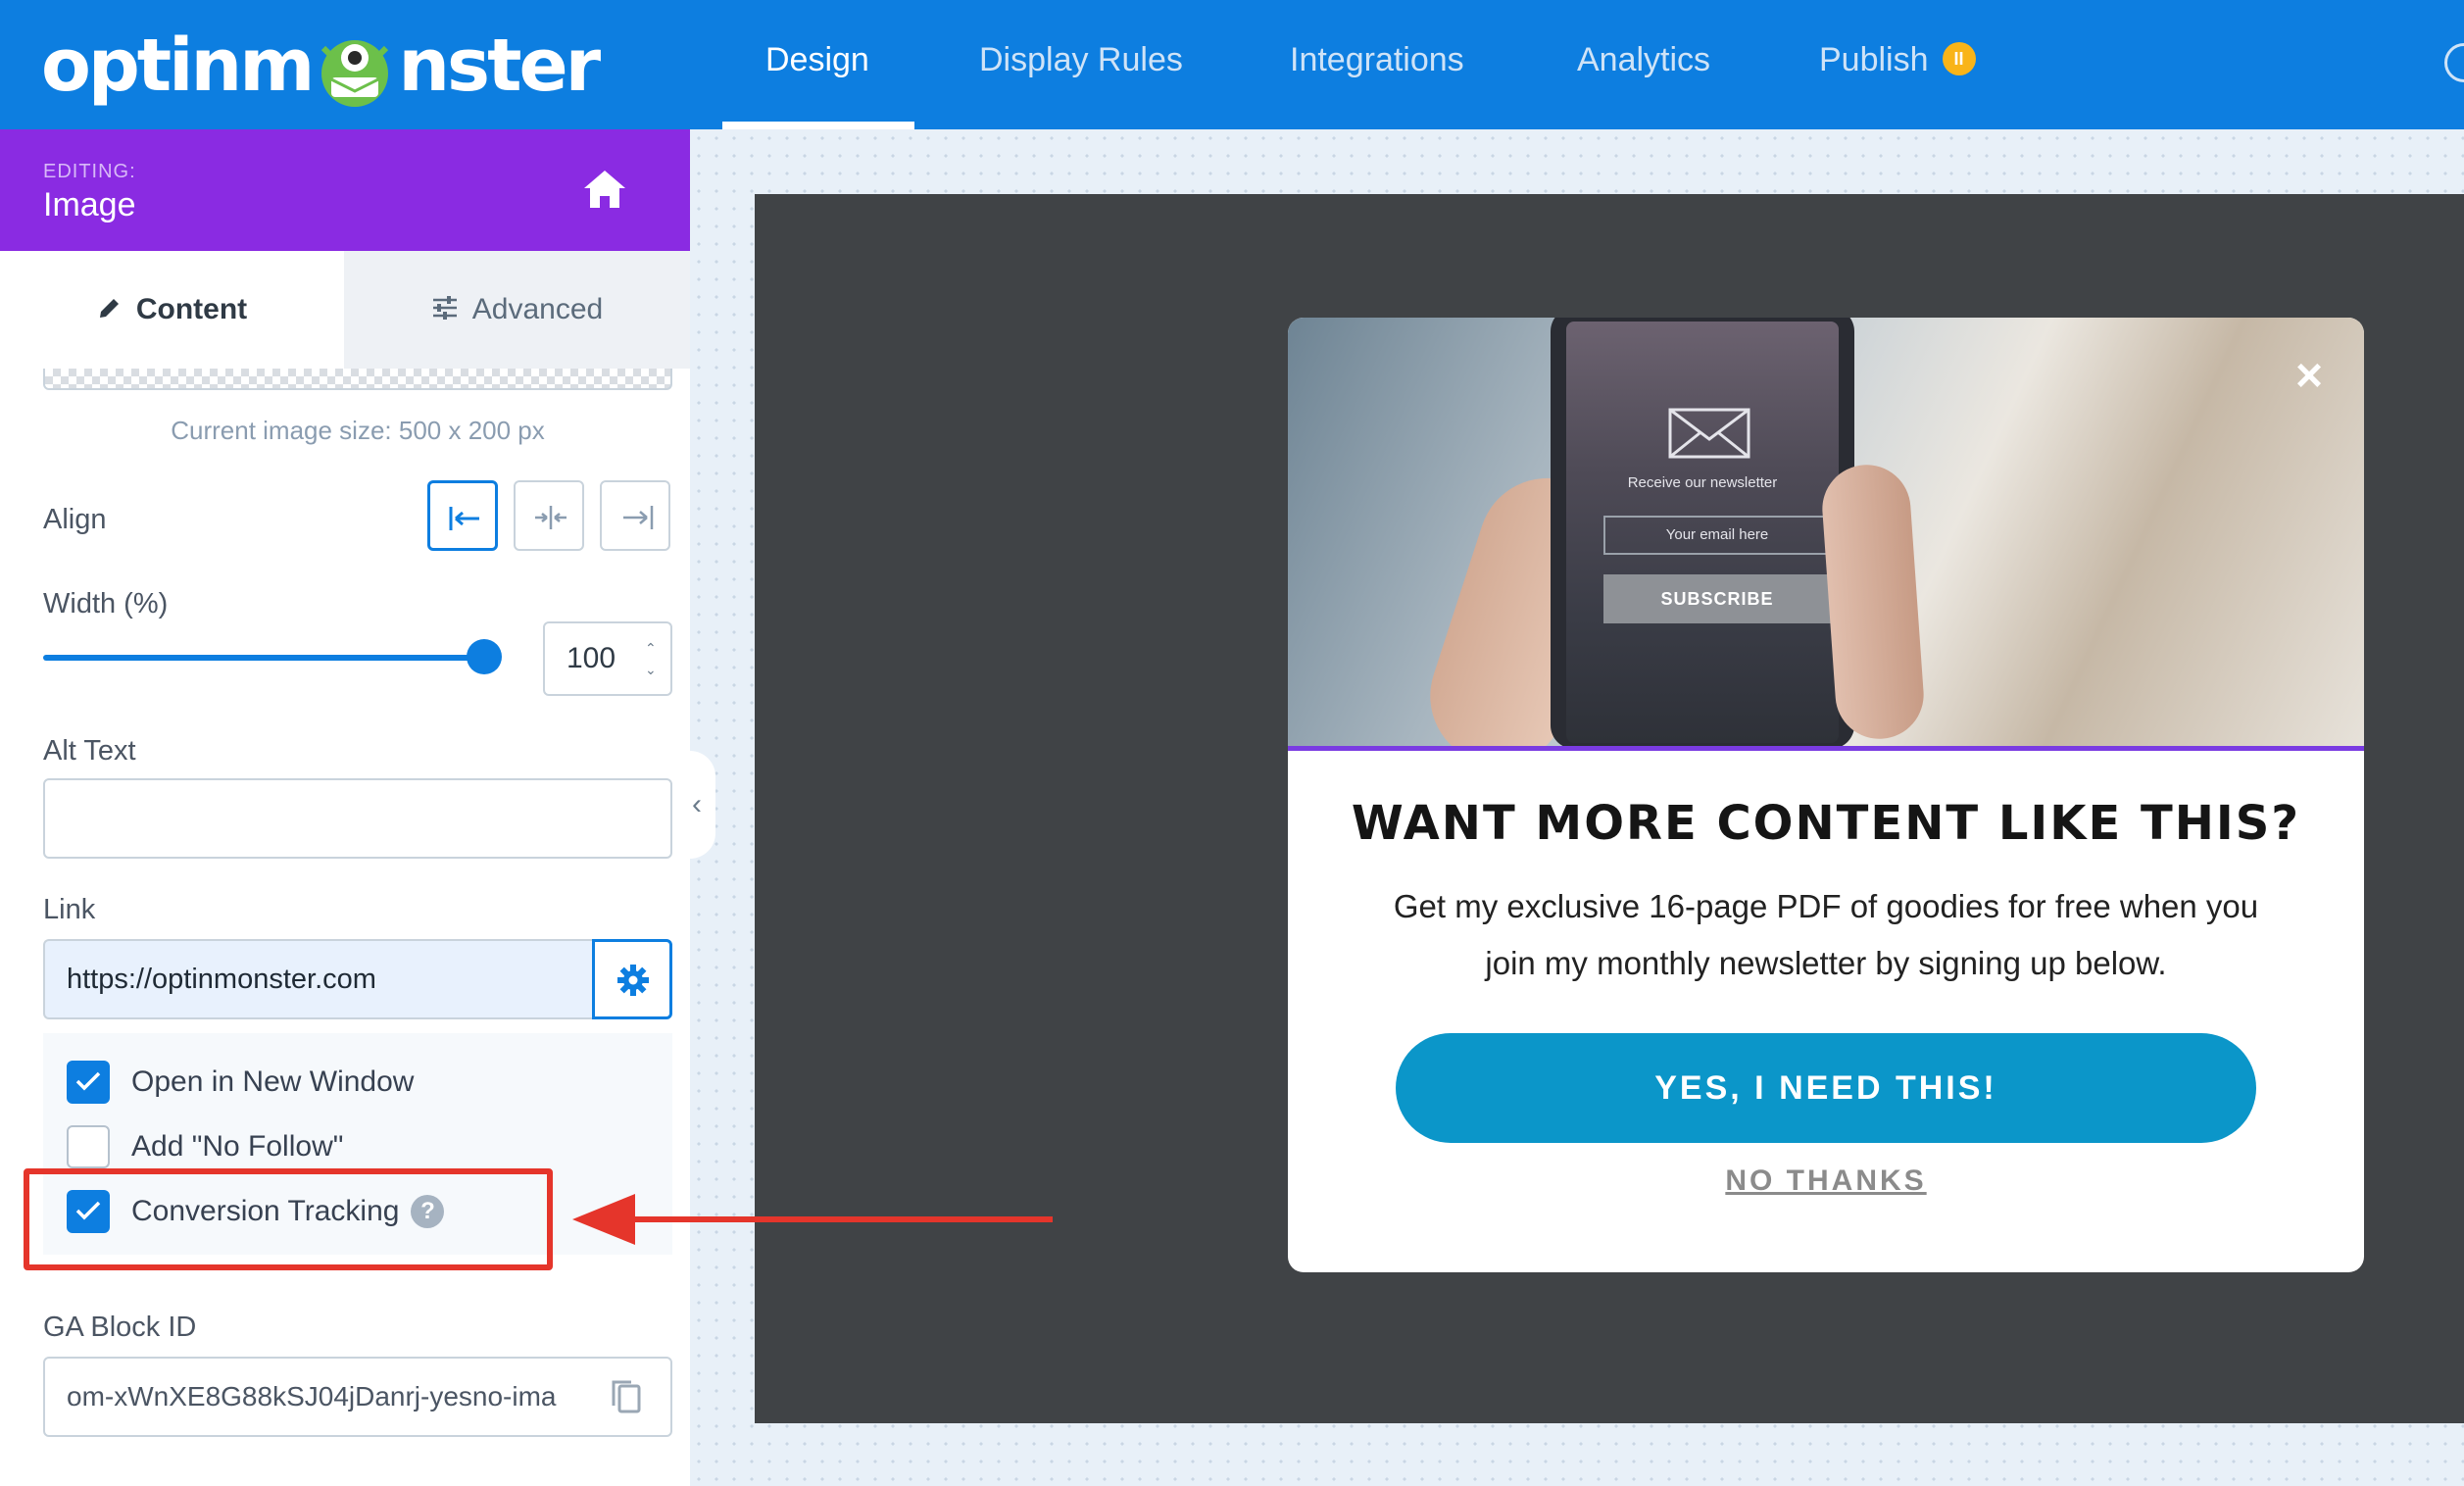  Describe the element at coordinates (818, 125) in the screenshot. I see `nav-active-indicator` at that location.